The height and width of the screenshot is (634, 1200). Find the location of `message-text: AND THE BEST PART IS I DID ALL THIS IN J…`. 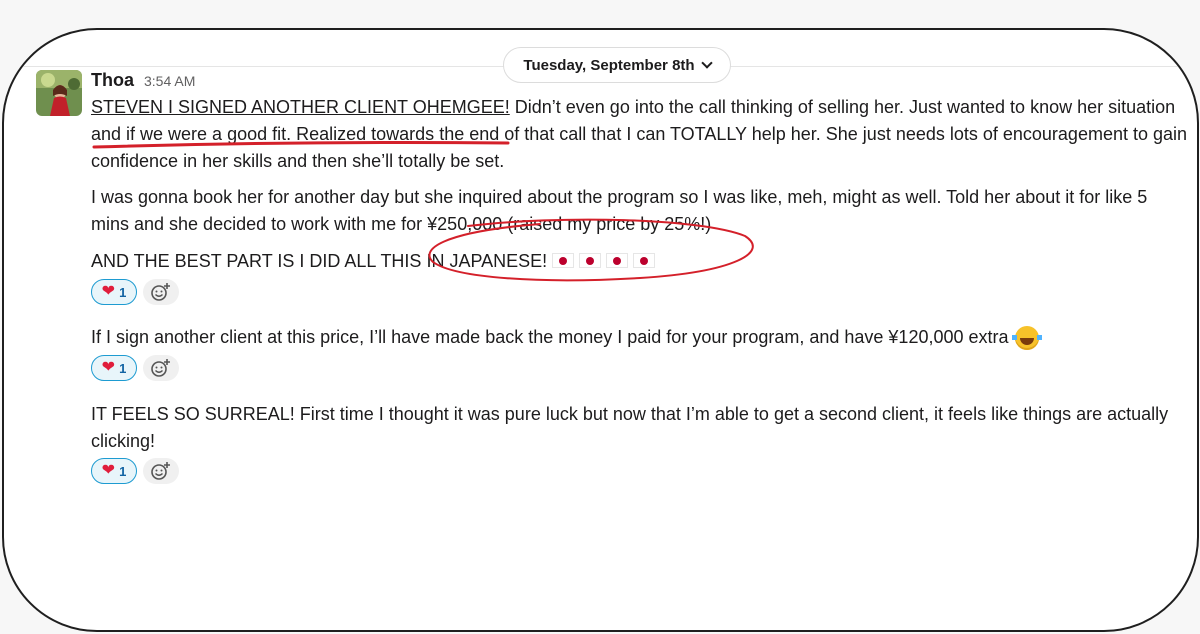

message-text: AND THE BEST PART IS I DID ALL THIS IN J… is located at coordinates (319, 261).